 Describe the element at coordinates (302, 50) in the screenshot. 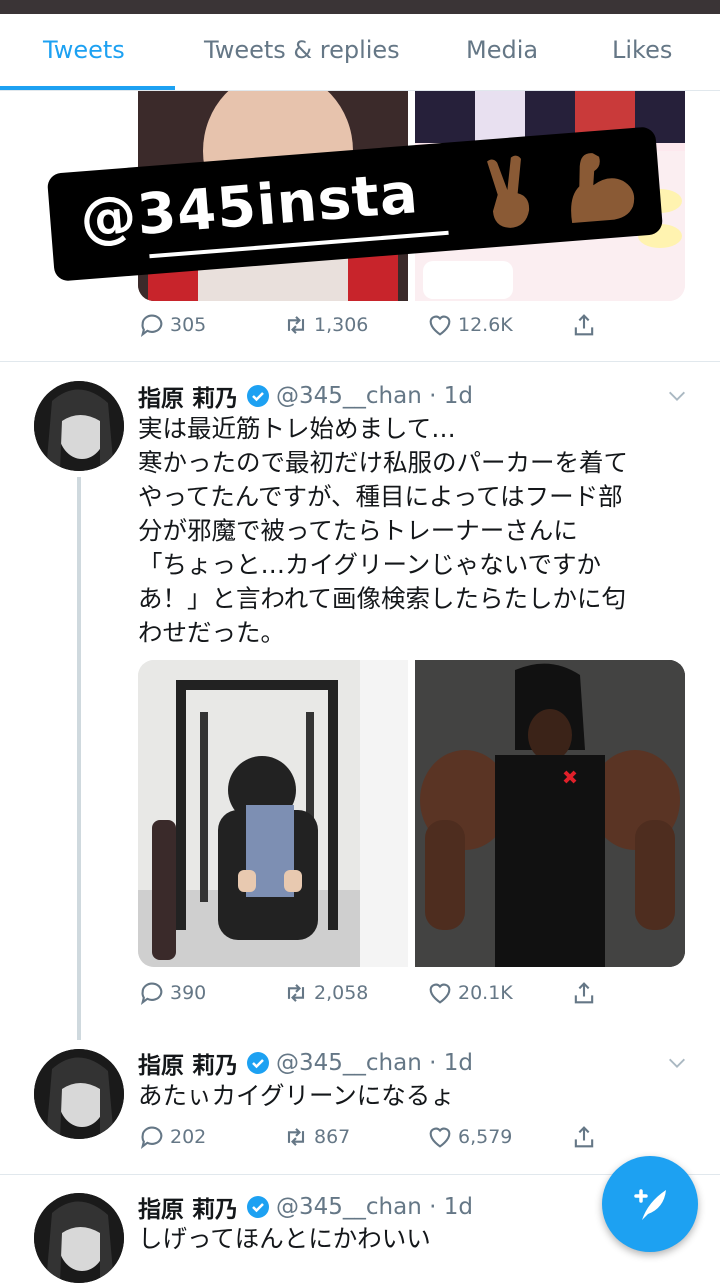

I see `tab-tweets-and-replies: Tweets & replies` at that location.